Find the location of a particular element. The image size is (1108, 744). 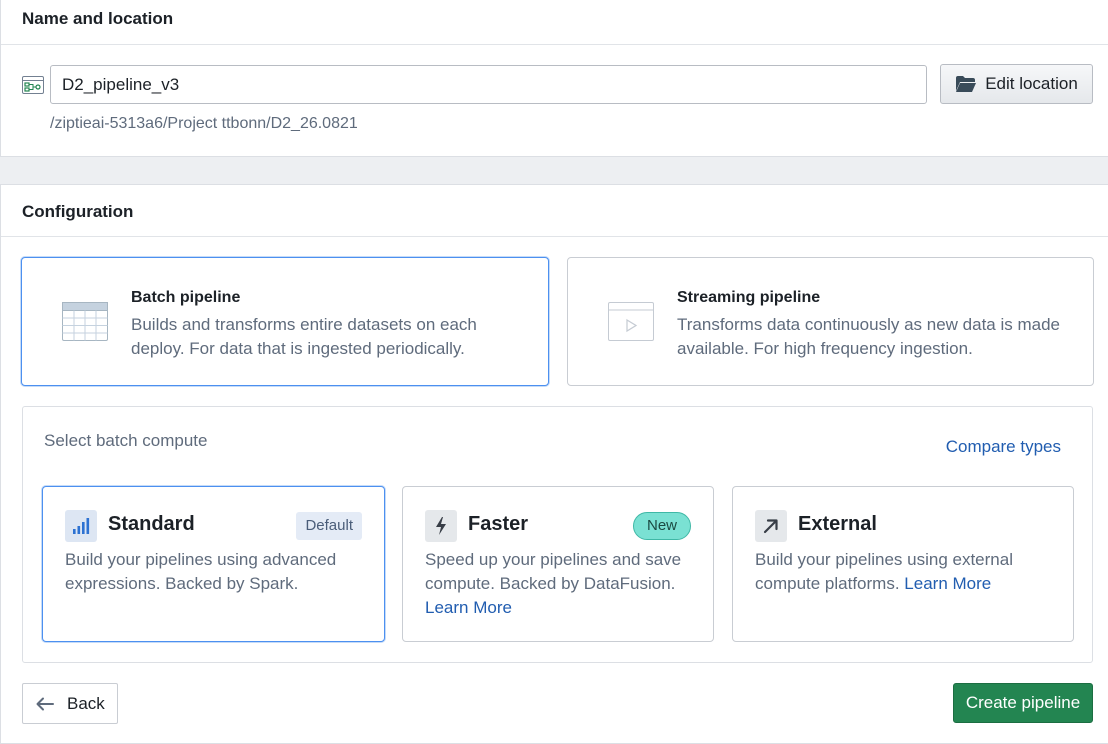

arrow-left-icon is located at coordinates (45, 703).